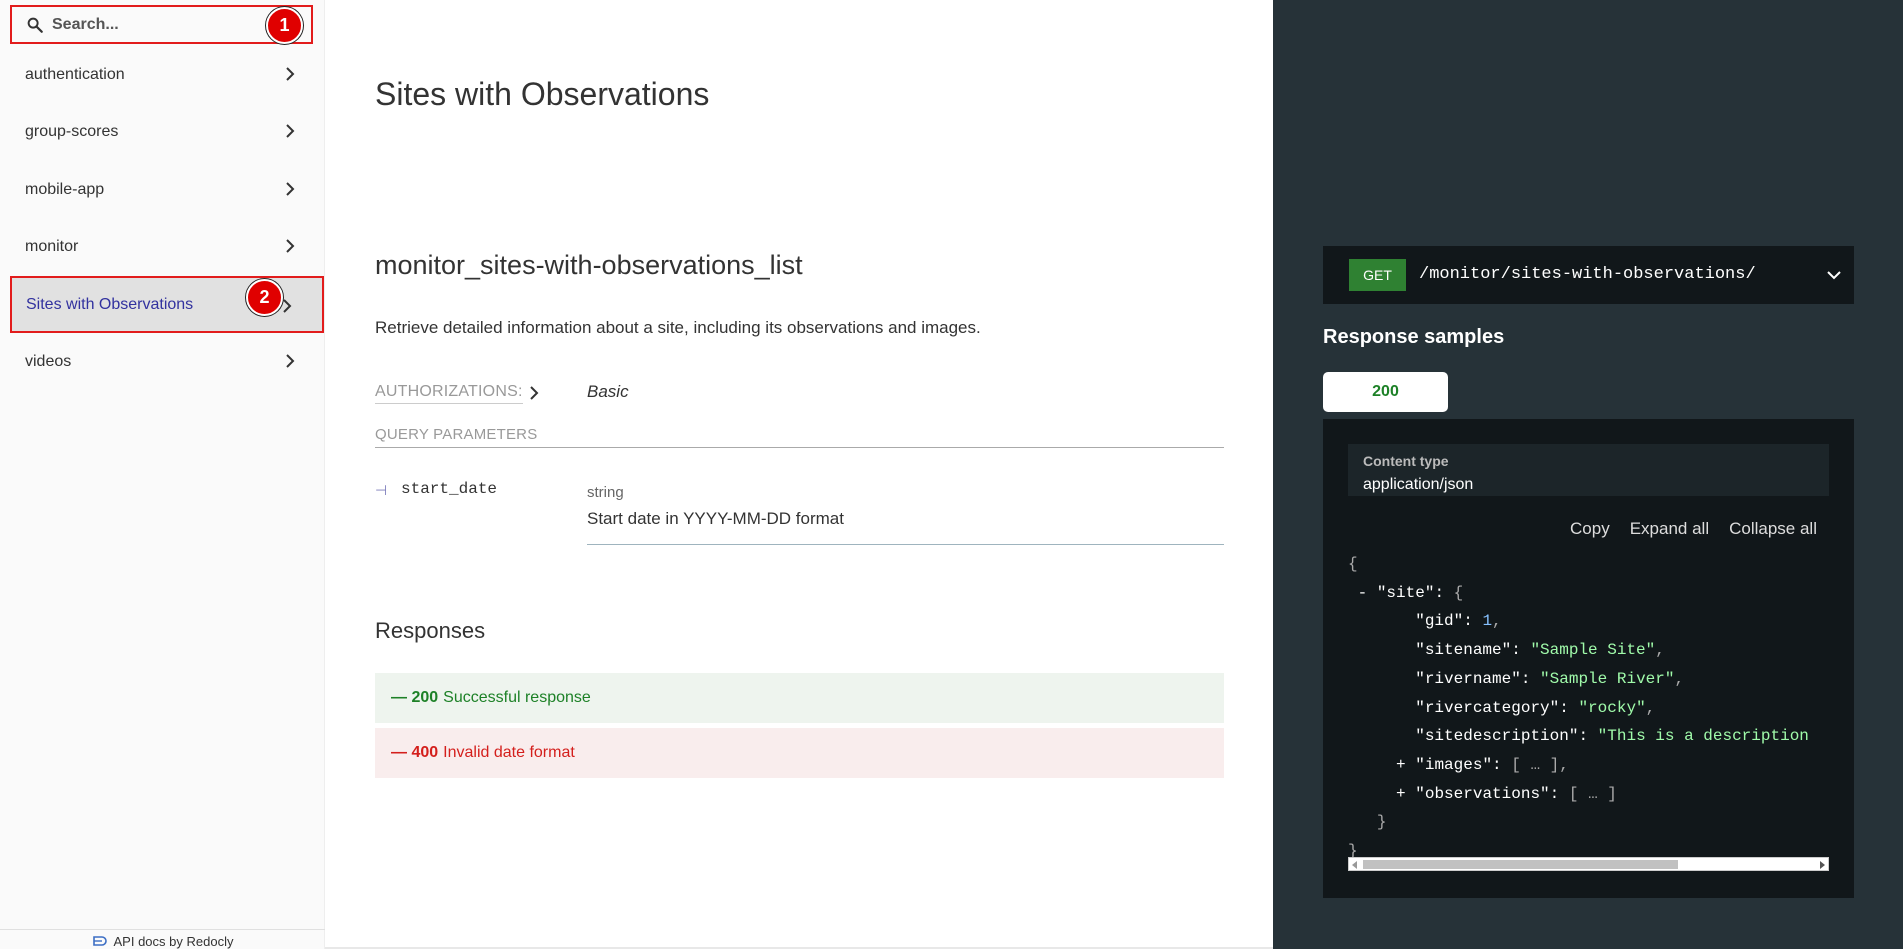 This screenshot has height=949, width=1903. I want to click on content-type-box: Content type application/json, so click(1588, 470).